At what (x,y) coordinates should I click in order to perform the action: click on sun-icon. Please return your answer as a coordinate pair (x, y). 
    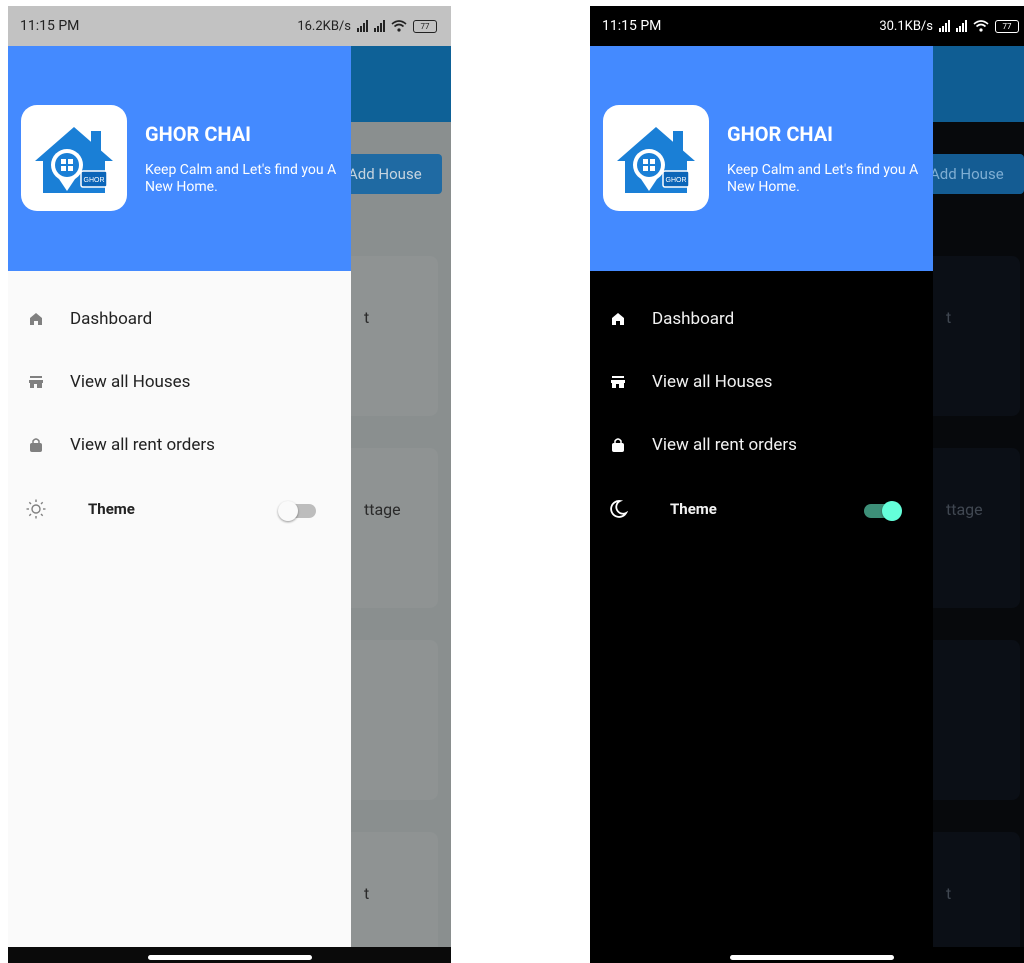
    Looking at the image, I should click on (36, 509).